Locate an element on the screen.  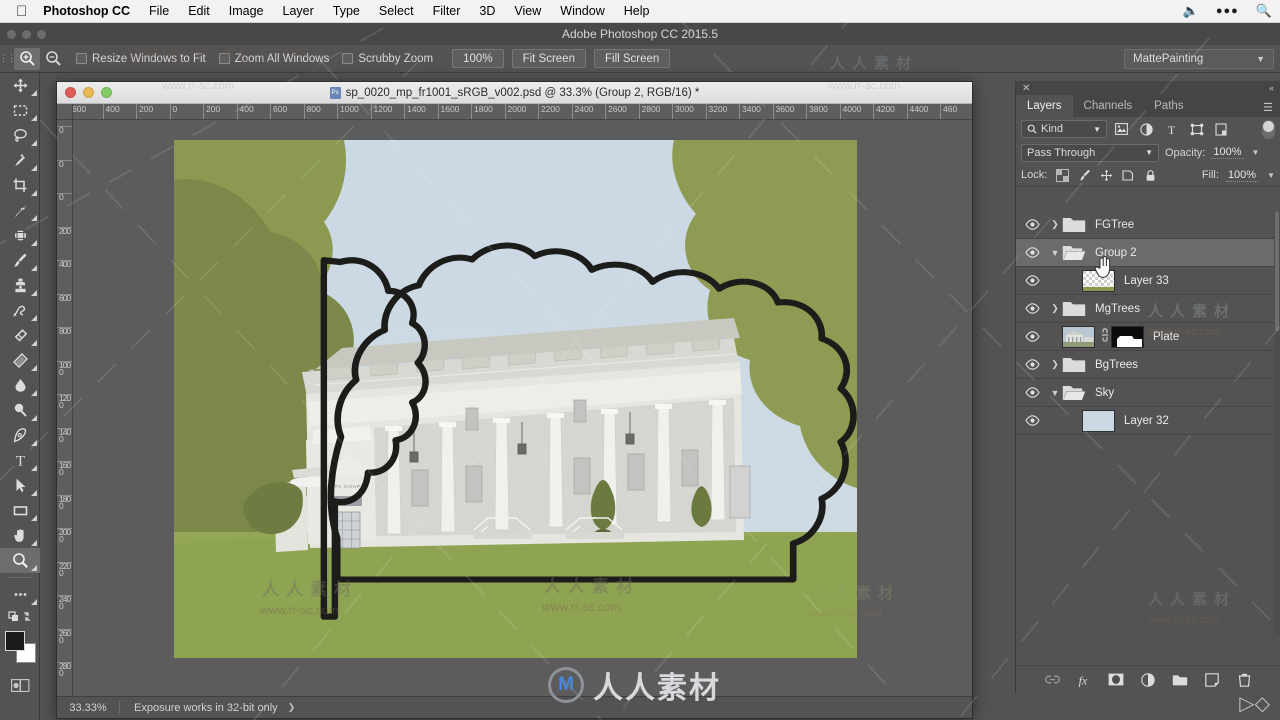
pen-tool is located at coordinates (20, 435).